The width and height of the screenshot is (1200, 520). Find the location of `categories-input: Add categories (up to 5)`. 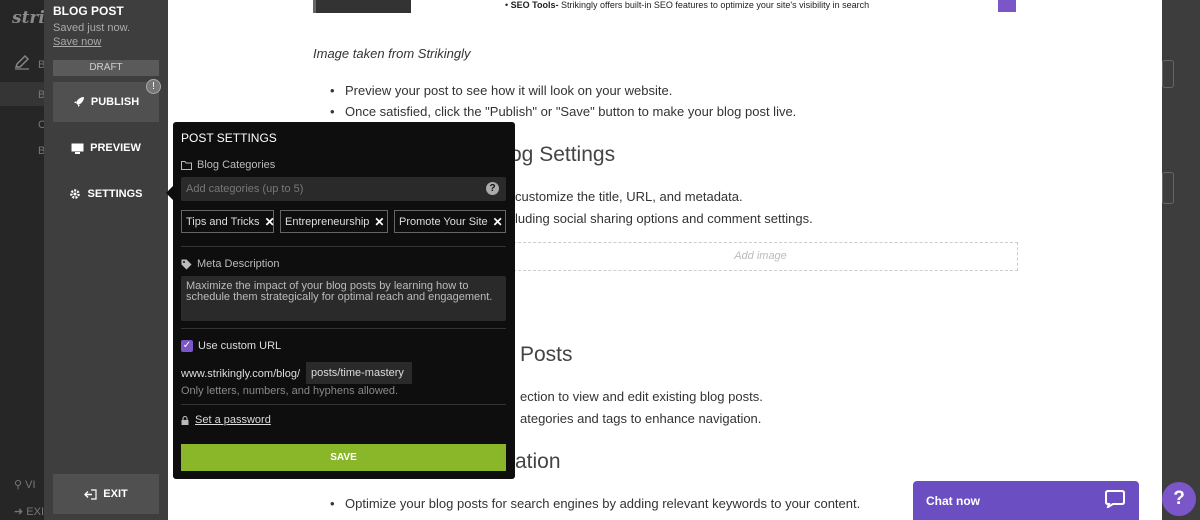

categories-input: Add categories (up to 5) is located at coordinates (343, 189).